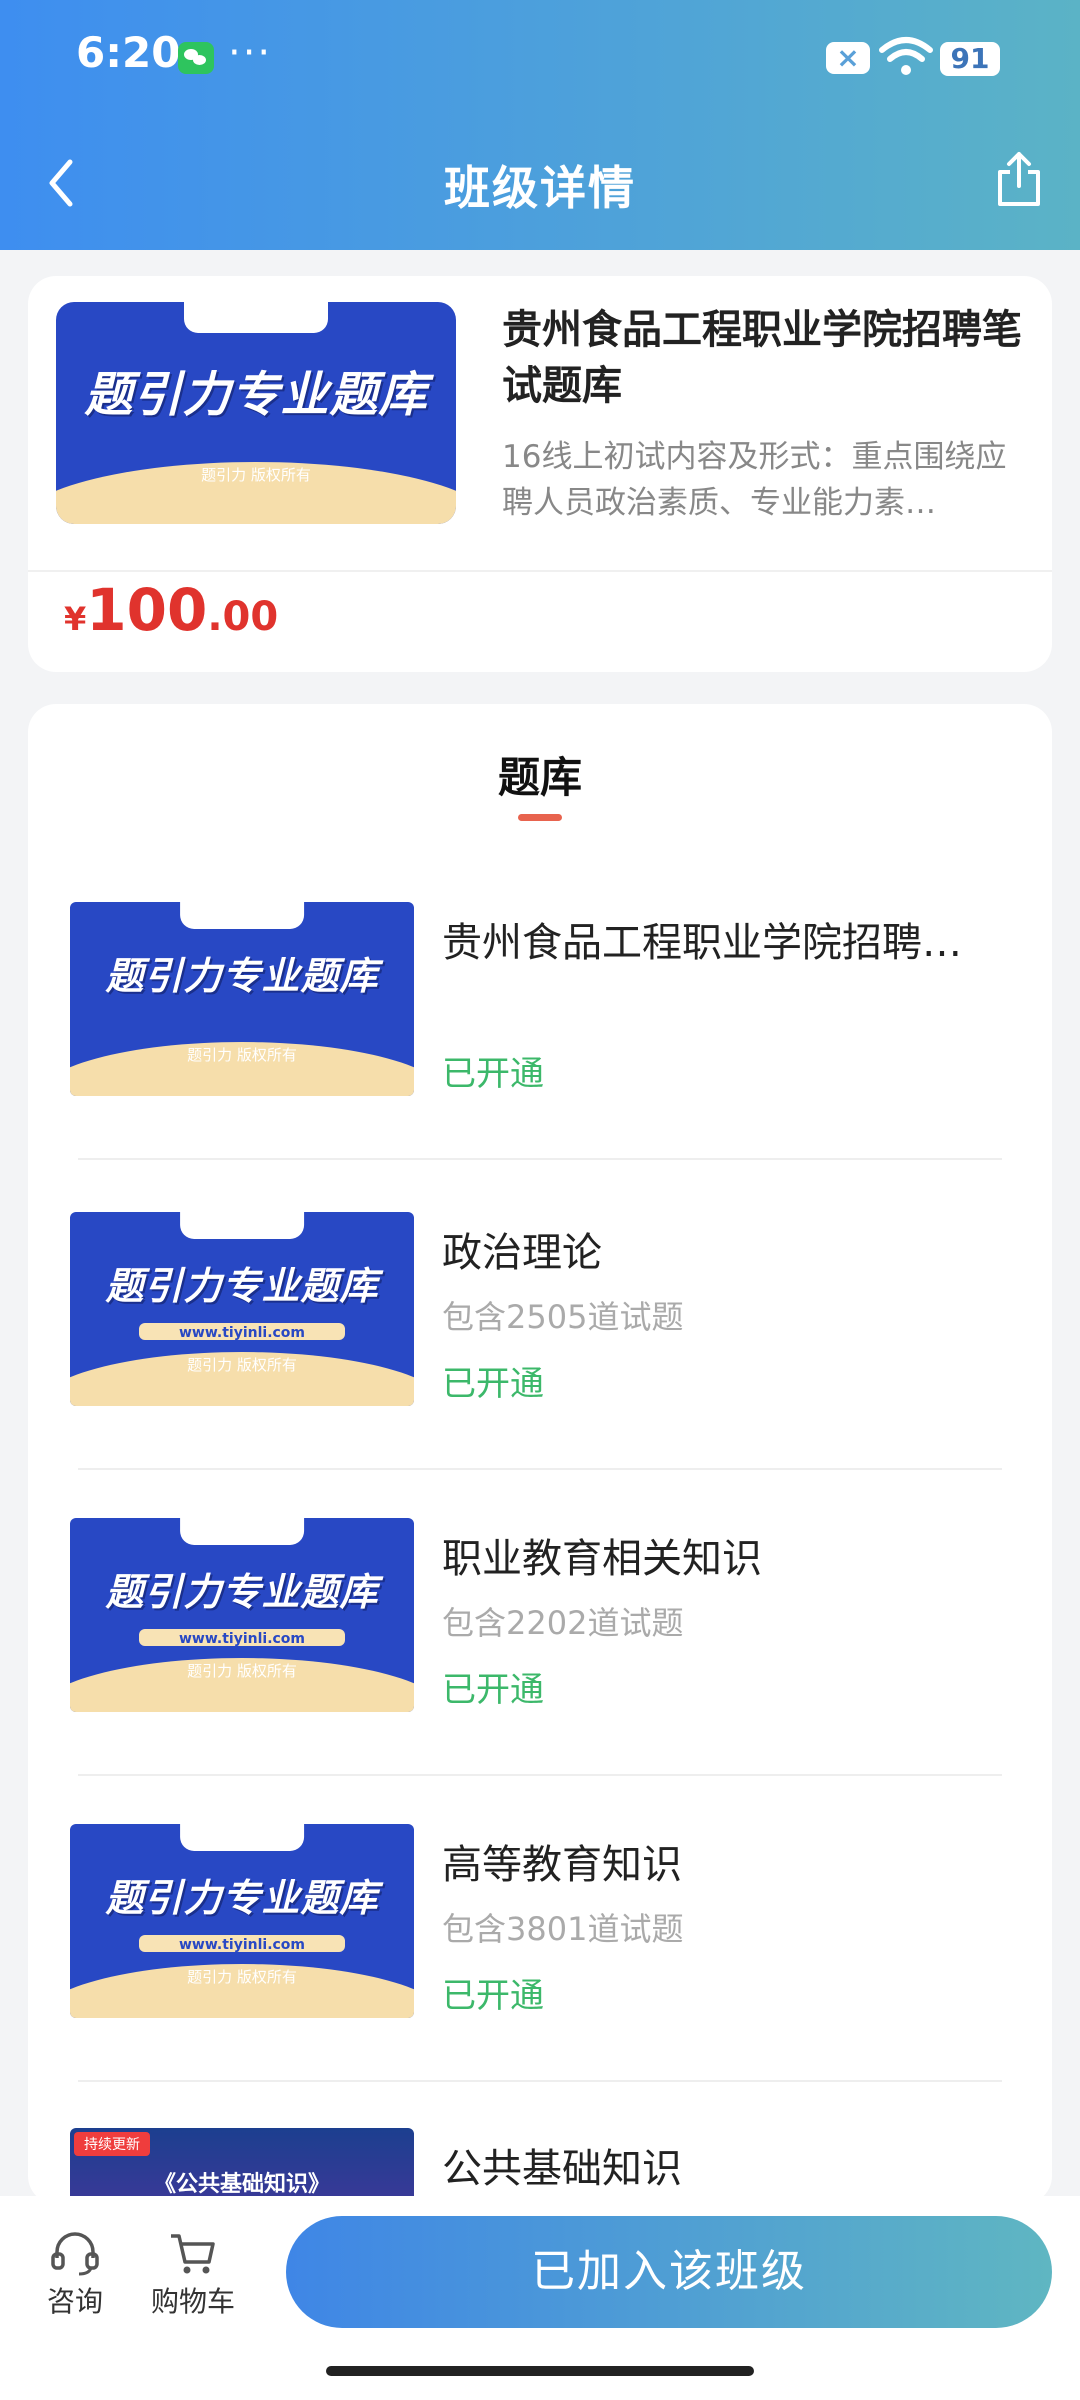  Describe the element at coordinates (669, 2272) in the screenshot. I see `join-class-button: 已加入该班级` at that location.